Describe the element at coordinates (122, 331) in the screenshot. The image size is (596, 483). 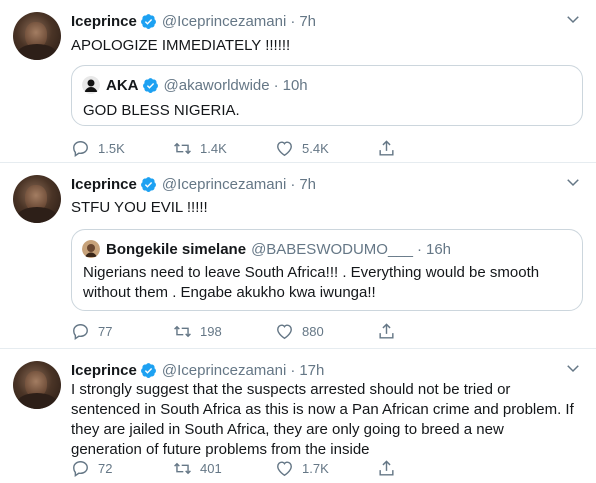
I see `reply-button: 77` at that location.